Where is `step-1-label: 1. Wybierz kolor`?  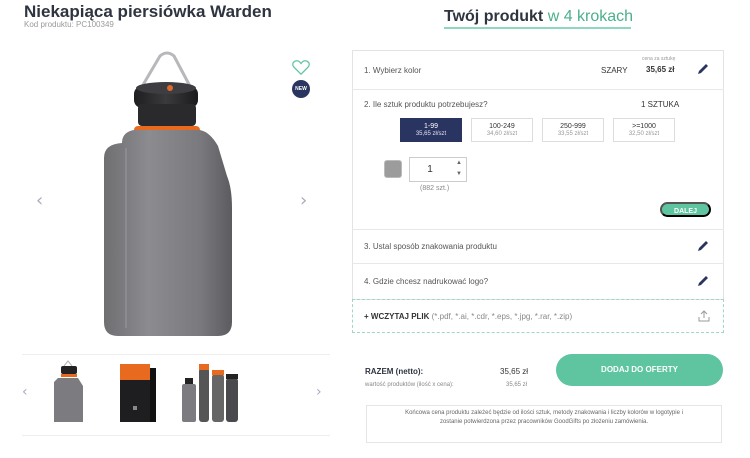 step-1-label: 1. Wybierz kolor is located at coordinates (393, 70).